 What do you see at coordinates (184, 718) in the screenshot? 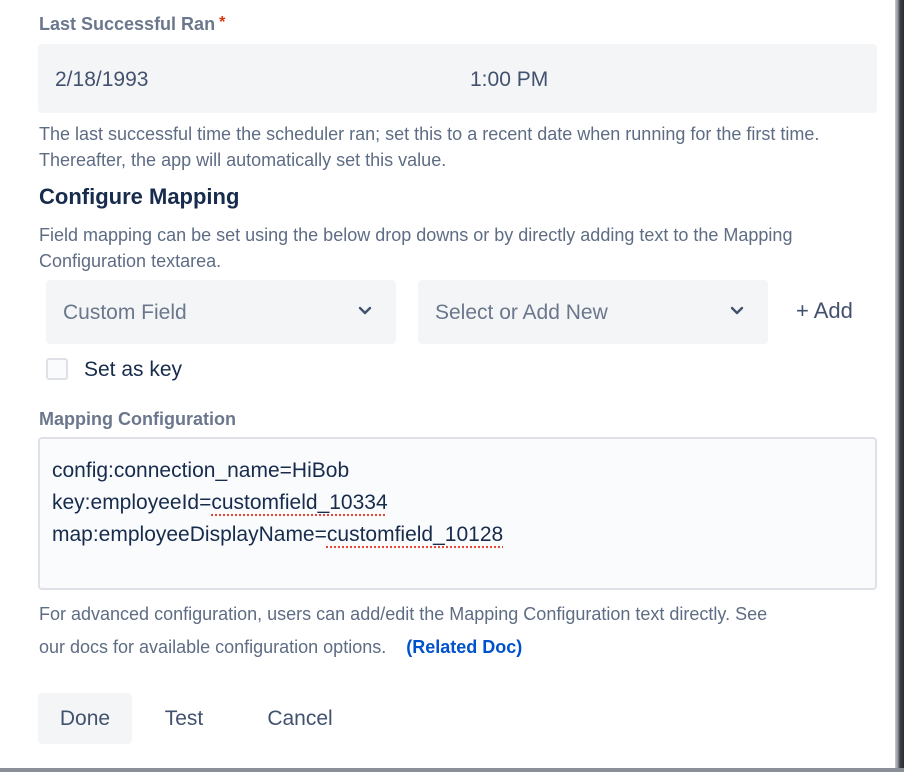
I see `test-button: Test` at bounding box center [184, 718].